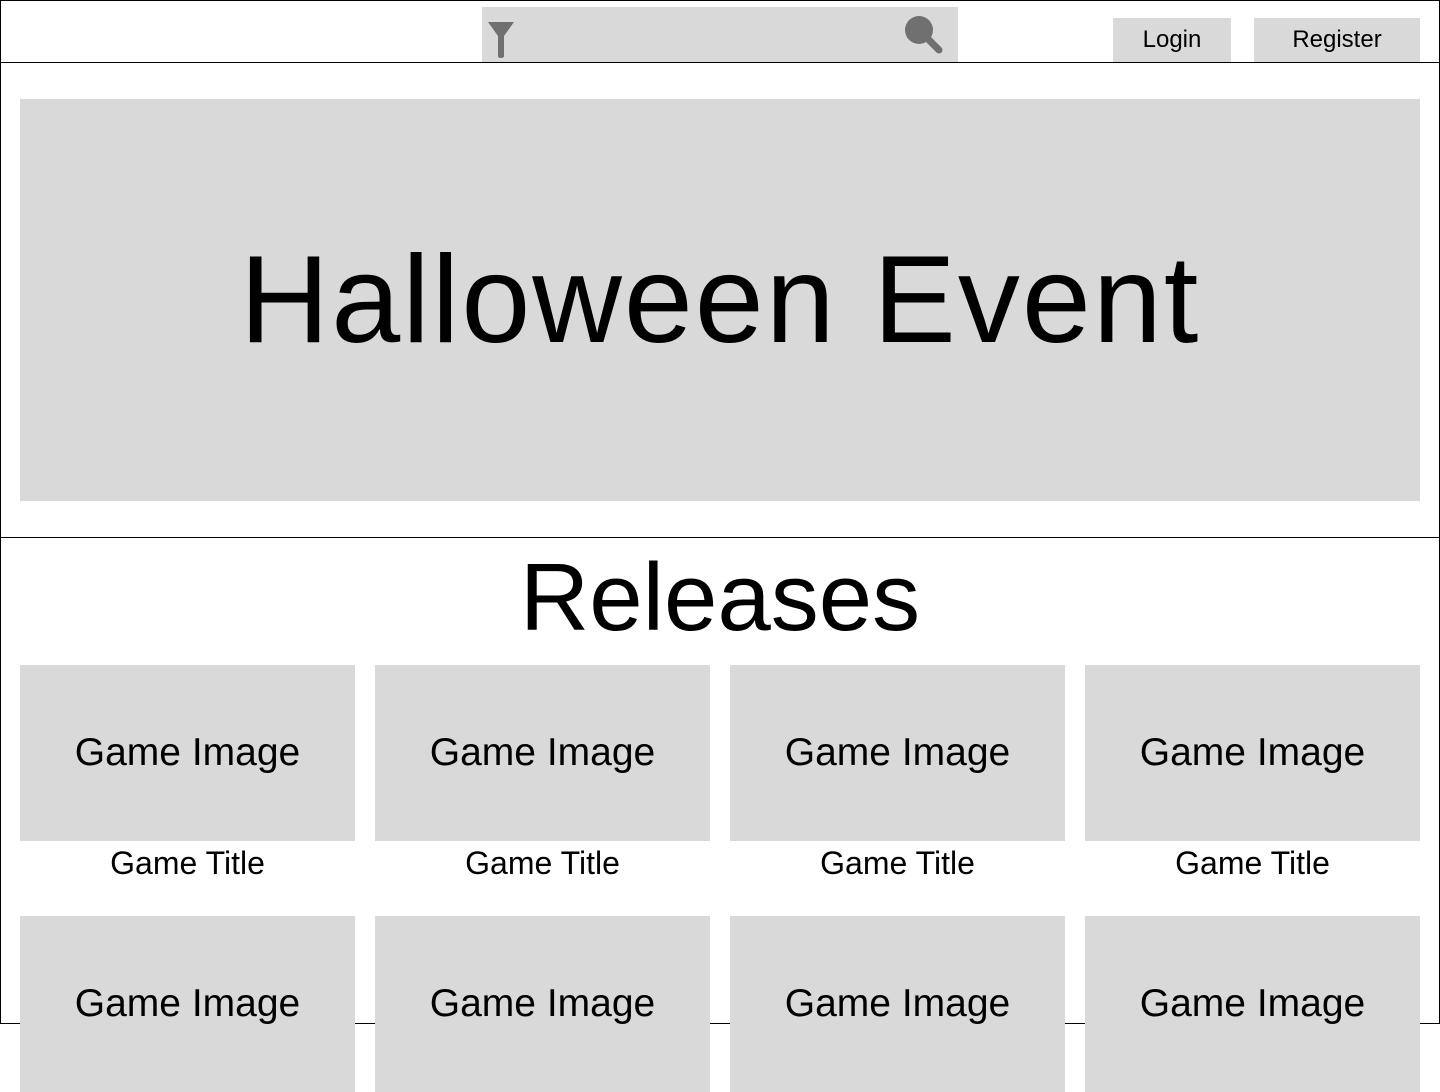  What do you see at coordinates (924, 35) in the screenshot?
I see `search-icon` at bounding box center [924, 35].